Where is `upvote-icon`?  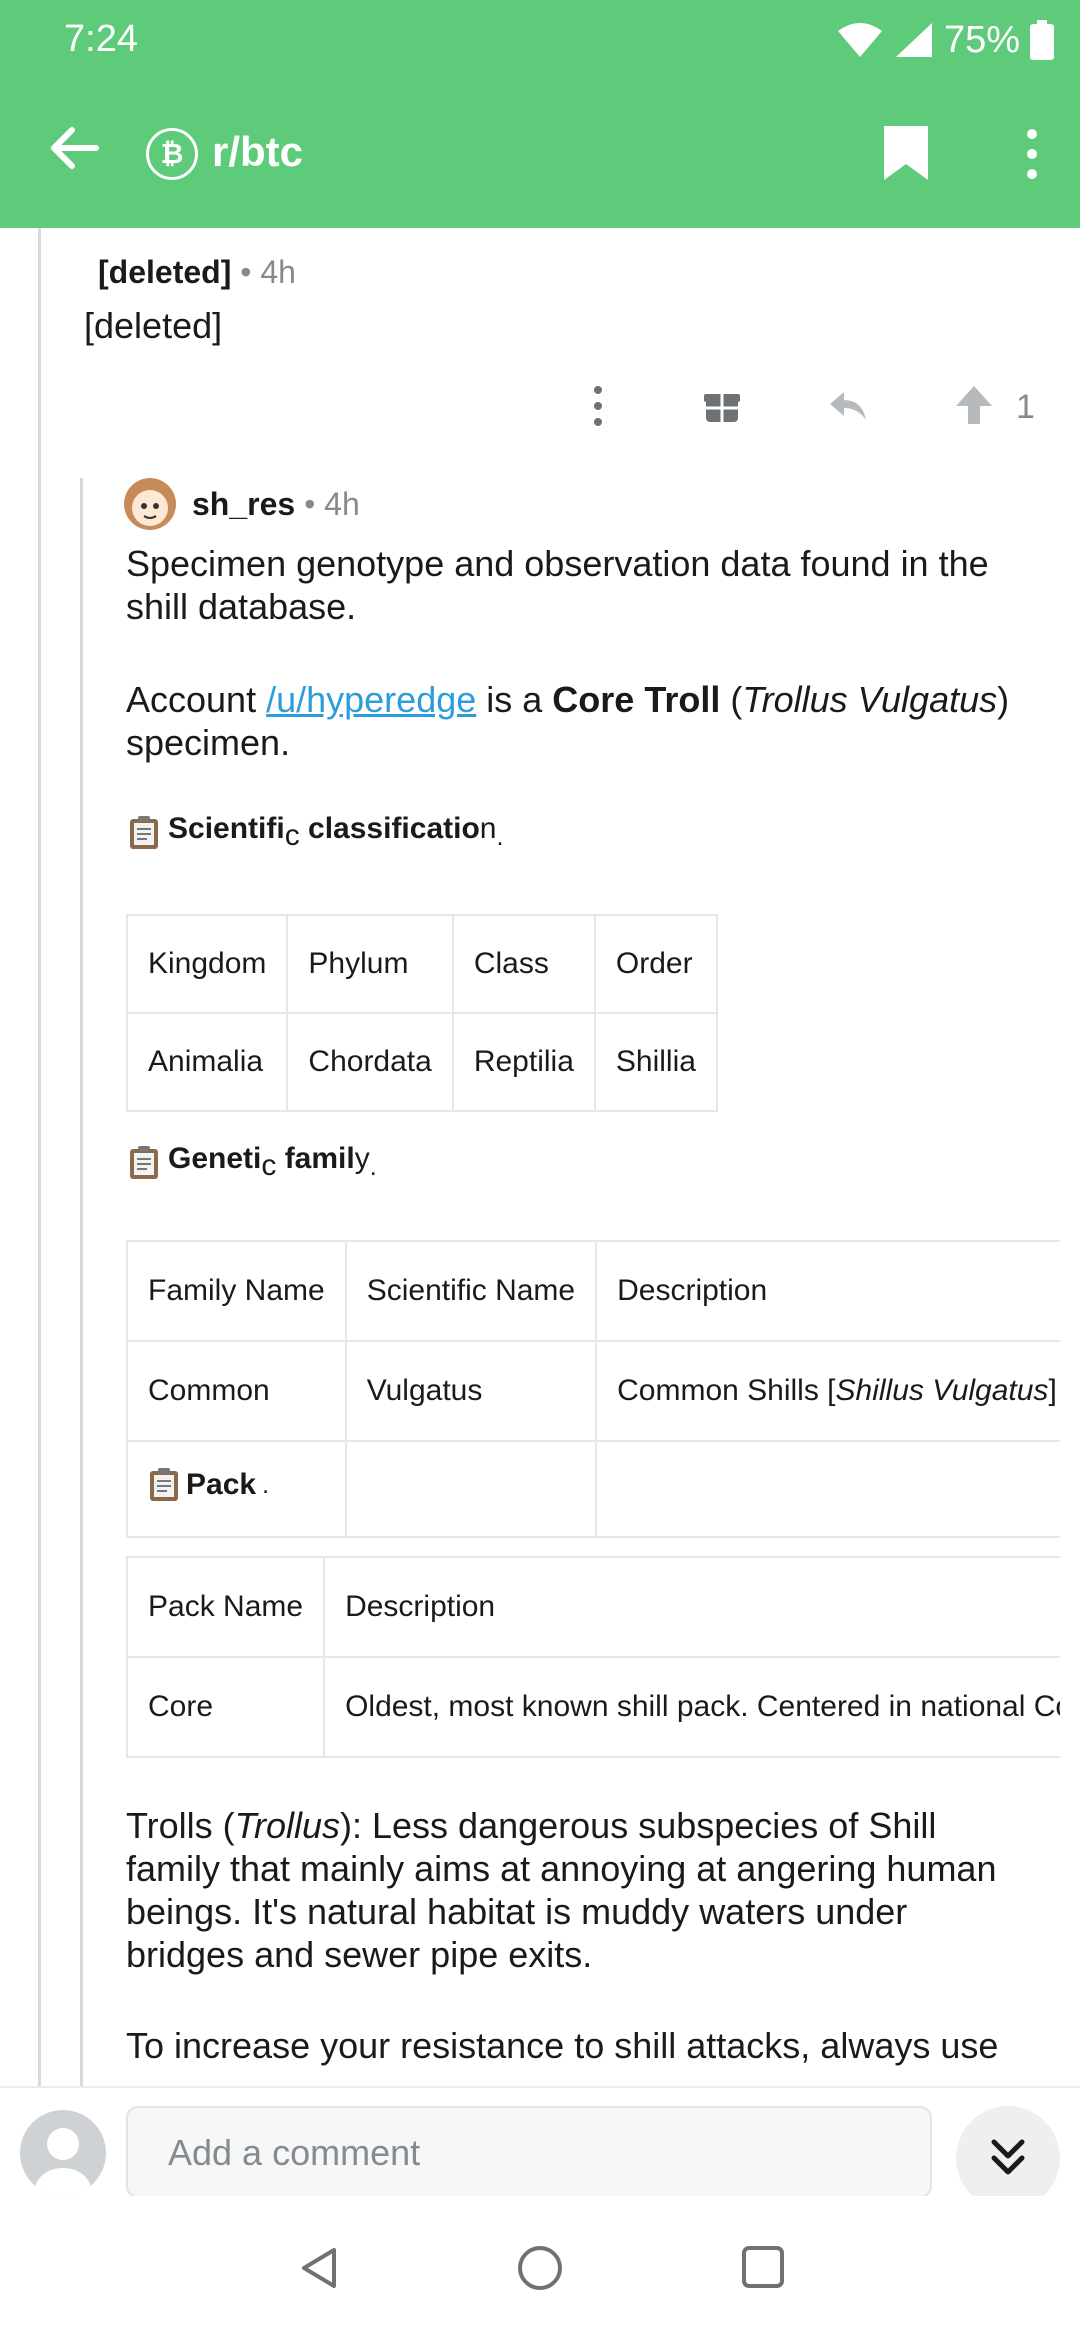 upvote-icon is located at coordinates (974, 406).